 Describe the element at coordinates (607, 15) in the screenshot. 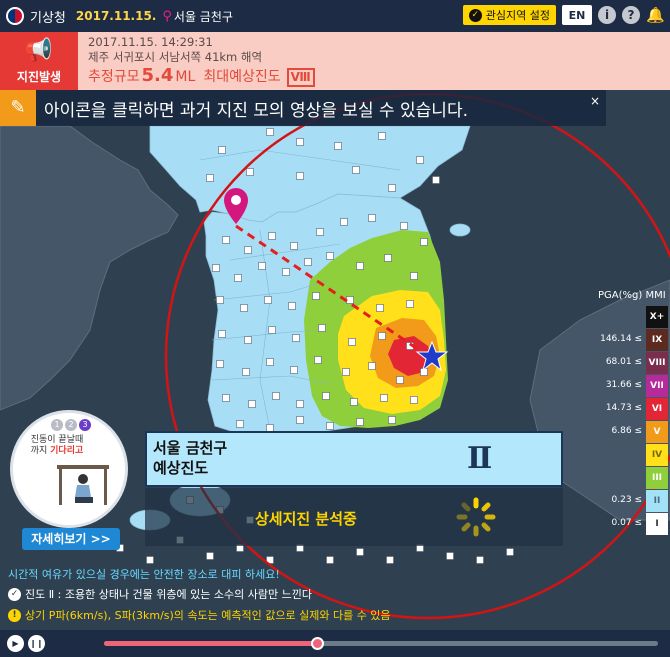

I see `info-icon: i` at that location.